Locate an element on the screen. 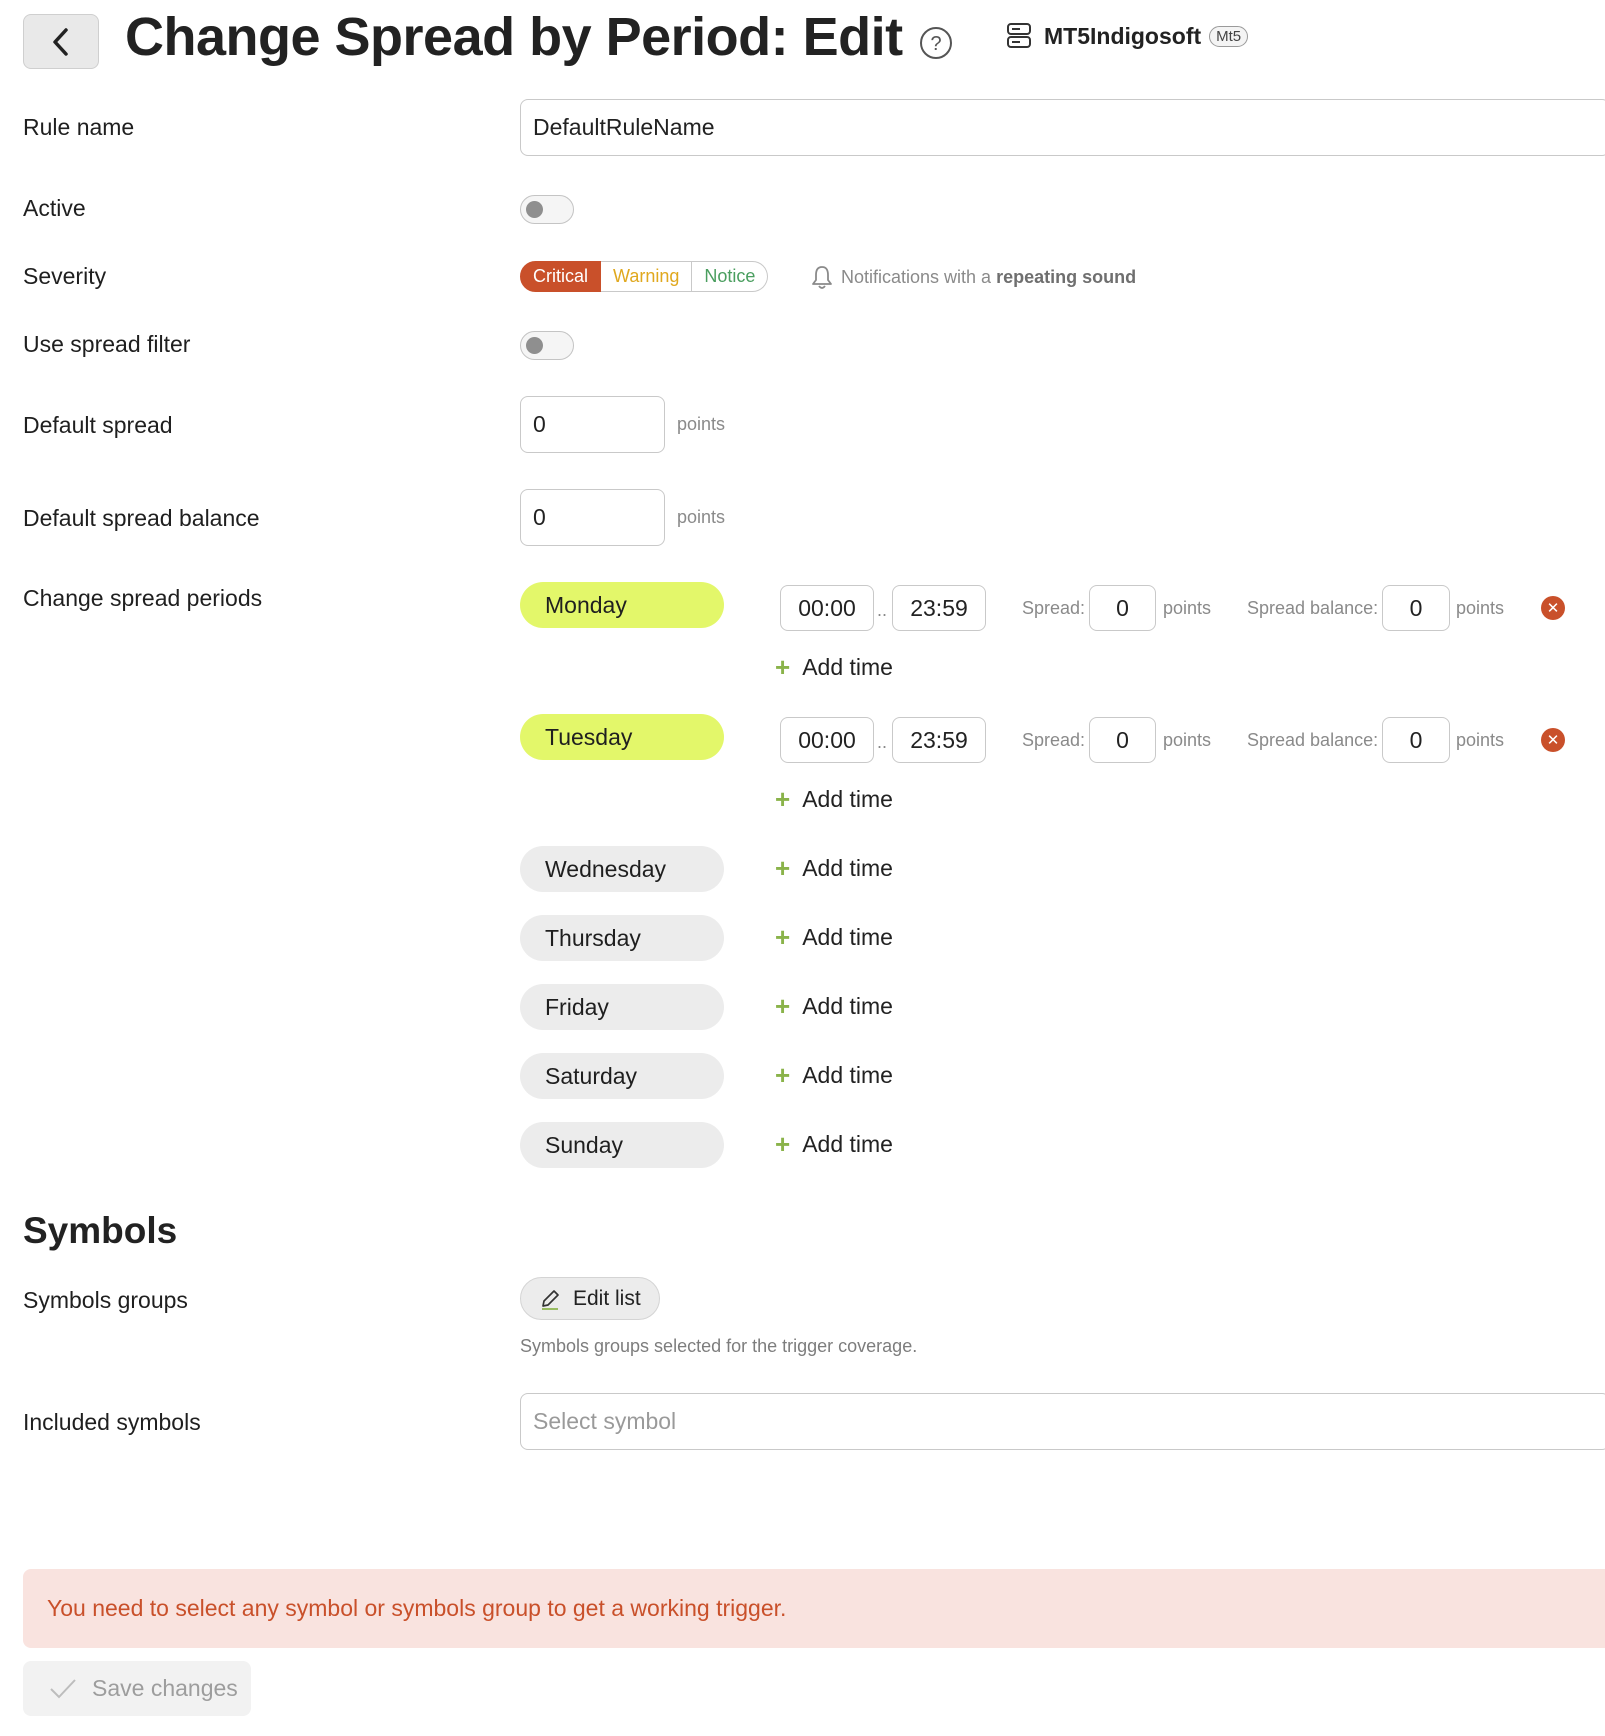 This screenshot has height=1736, width=1605. monday-start-time is located at coordinates (827, 608).